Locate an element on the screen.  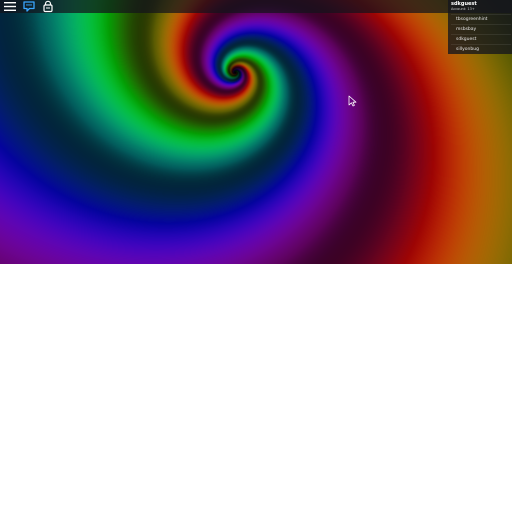
mouse-cursor-icon is located at coordinates (352, 101).